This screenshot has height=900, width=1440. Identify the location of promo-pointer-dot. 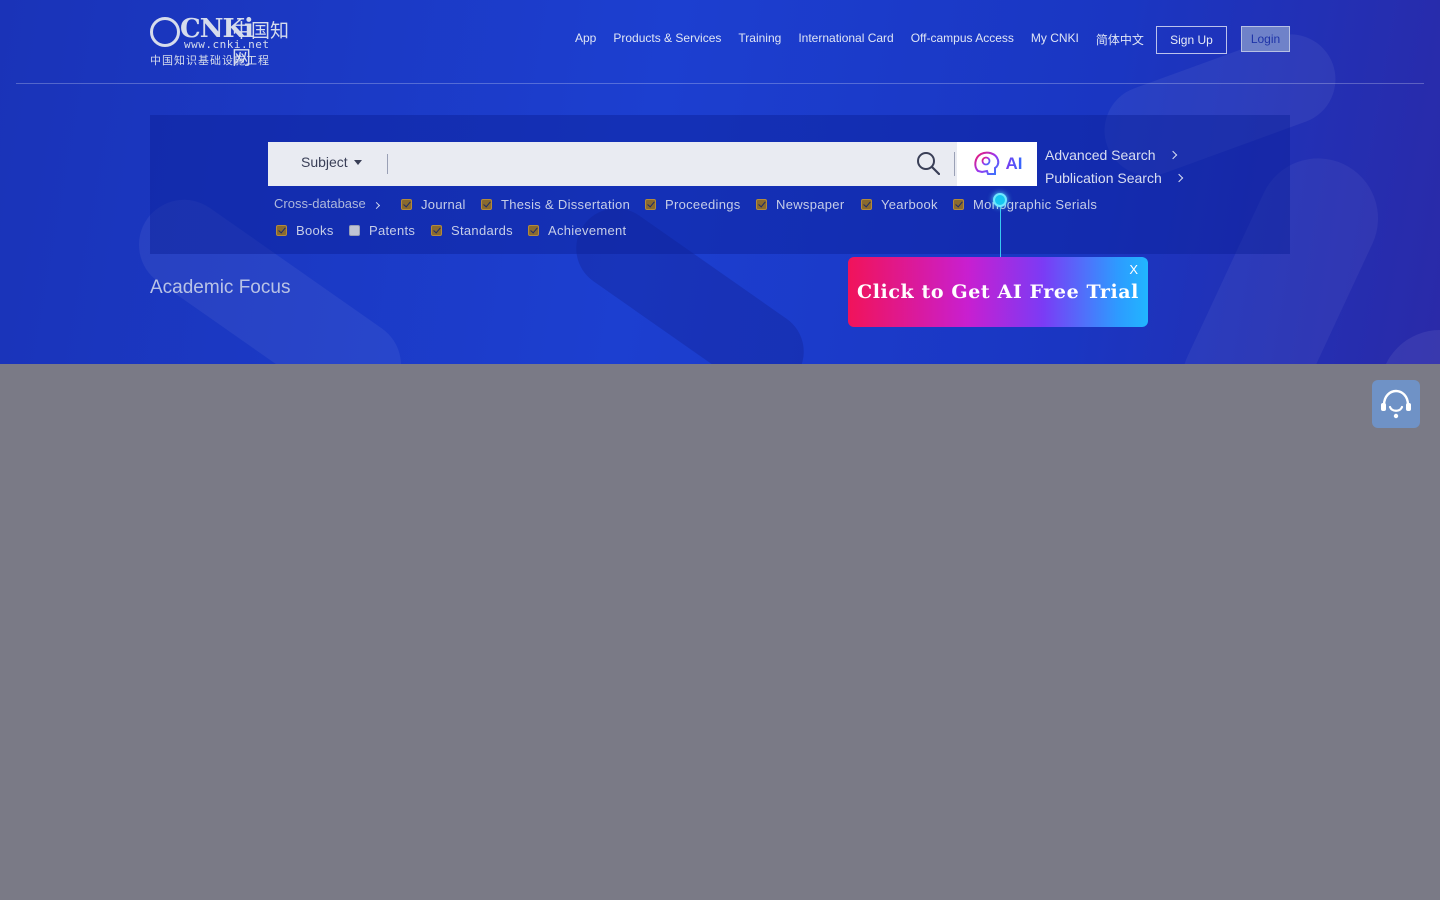
(1000, 200).